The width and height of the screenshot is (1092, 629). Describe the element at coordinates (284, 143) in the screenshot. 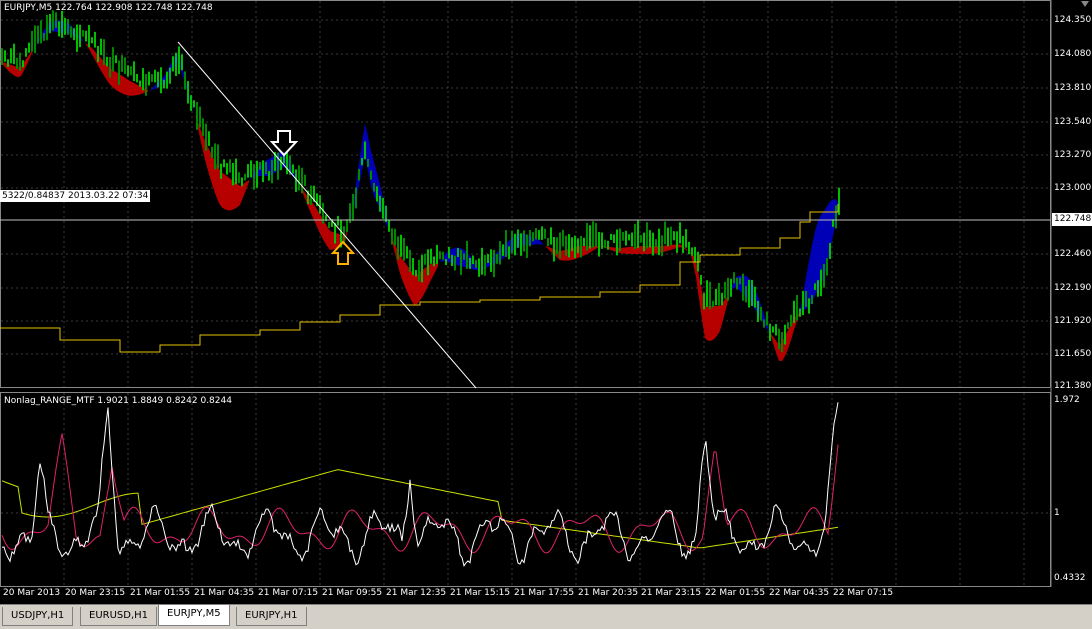

I see `down-arrow-icon` at that location.